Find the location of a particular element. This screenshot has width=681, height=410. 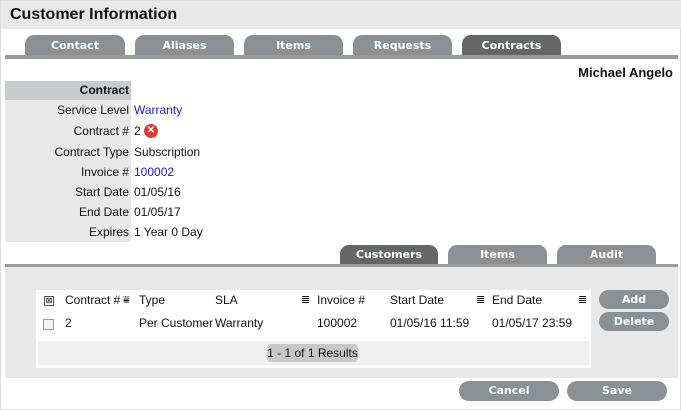

page-title: Customer Information is located at coordinates (94, 14).